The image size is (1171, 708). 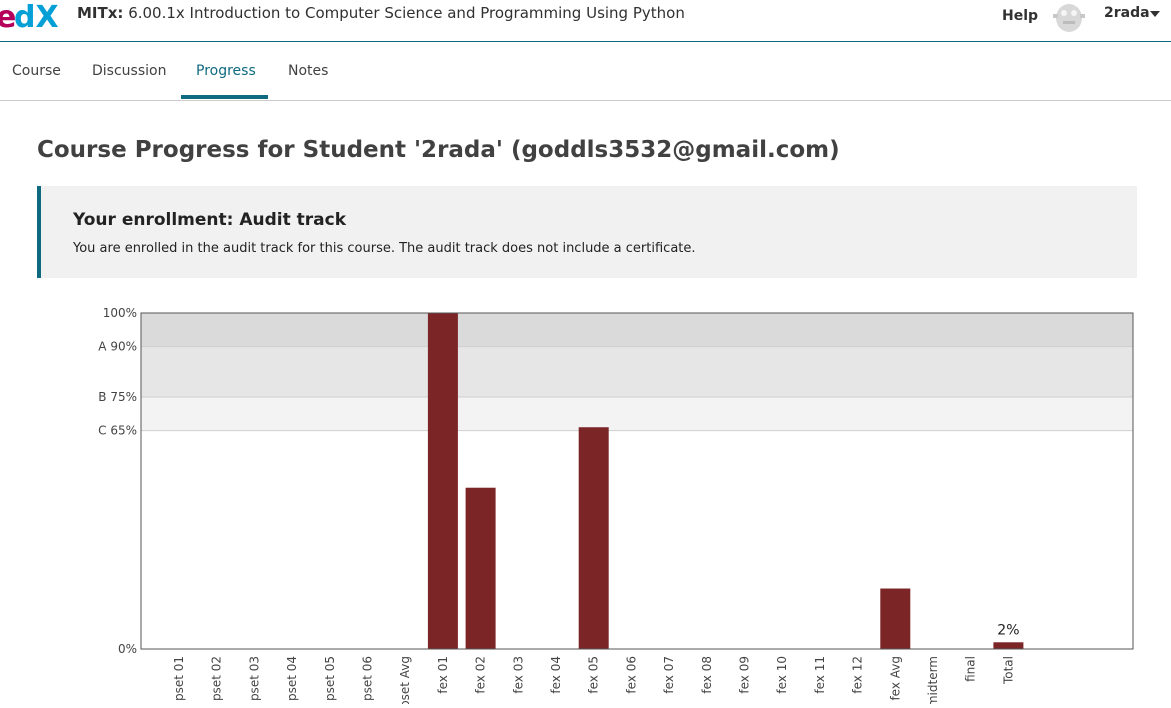 What do you see at coordinates (308, 71) in the screenshot?
I see `tab-notes: Notes` at bounding box center [308, 71].